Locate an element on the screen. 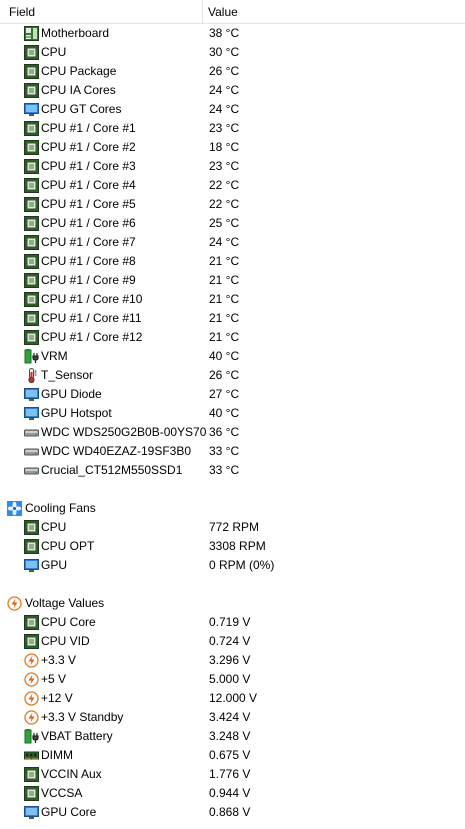 This screenshot has height=829, width=465. sensor-row-3-3-v-standby: +3.3 V Standby 3.424 V is located at coordinates (232, 717).